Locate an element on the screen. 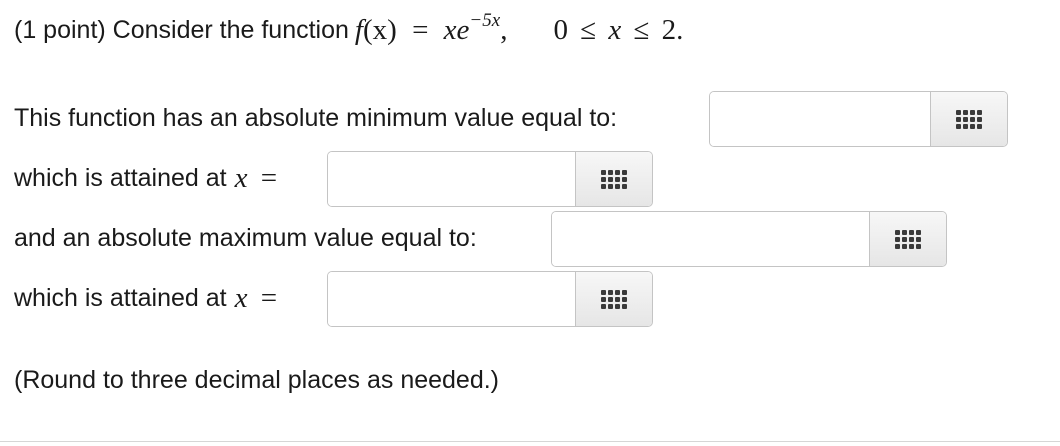  question-label: and an absolute maximum value equal to: is located at coordinates (245, 237).